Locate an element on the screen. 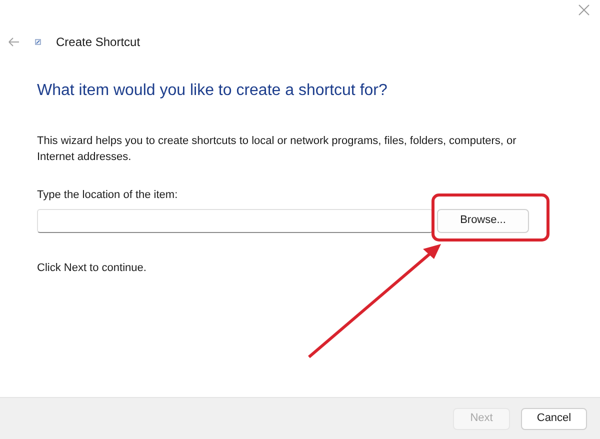 The image size is (600, 439). description-text: This wizard helps you to create shortcuts to local or network programs, files, folders, computers, or Internet addresses. is located at coordinates (277, 149).